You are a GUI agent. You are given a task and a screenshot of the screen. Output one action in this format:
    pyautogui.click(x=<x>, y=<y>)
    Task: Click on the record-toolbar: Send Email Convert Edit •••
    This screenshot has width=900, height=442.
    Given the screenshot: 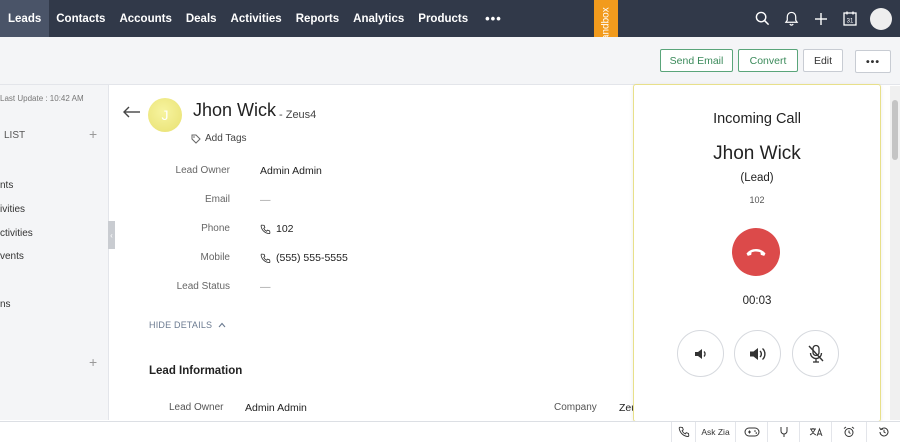 What is the action you would take?
    pyautogui.click(x=450, y=61)
    